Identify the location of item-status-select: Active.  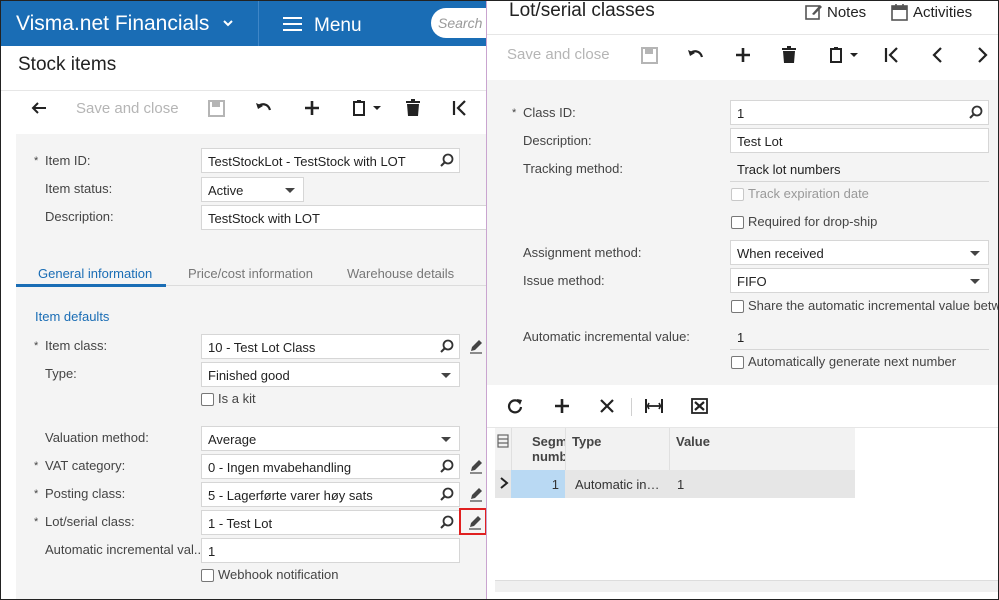
(252, 189).